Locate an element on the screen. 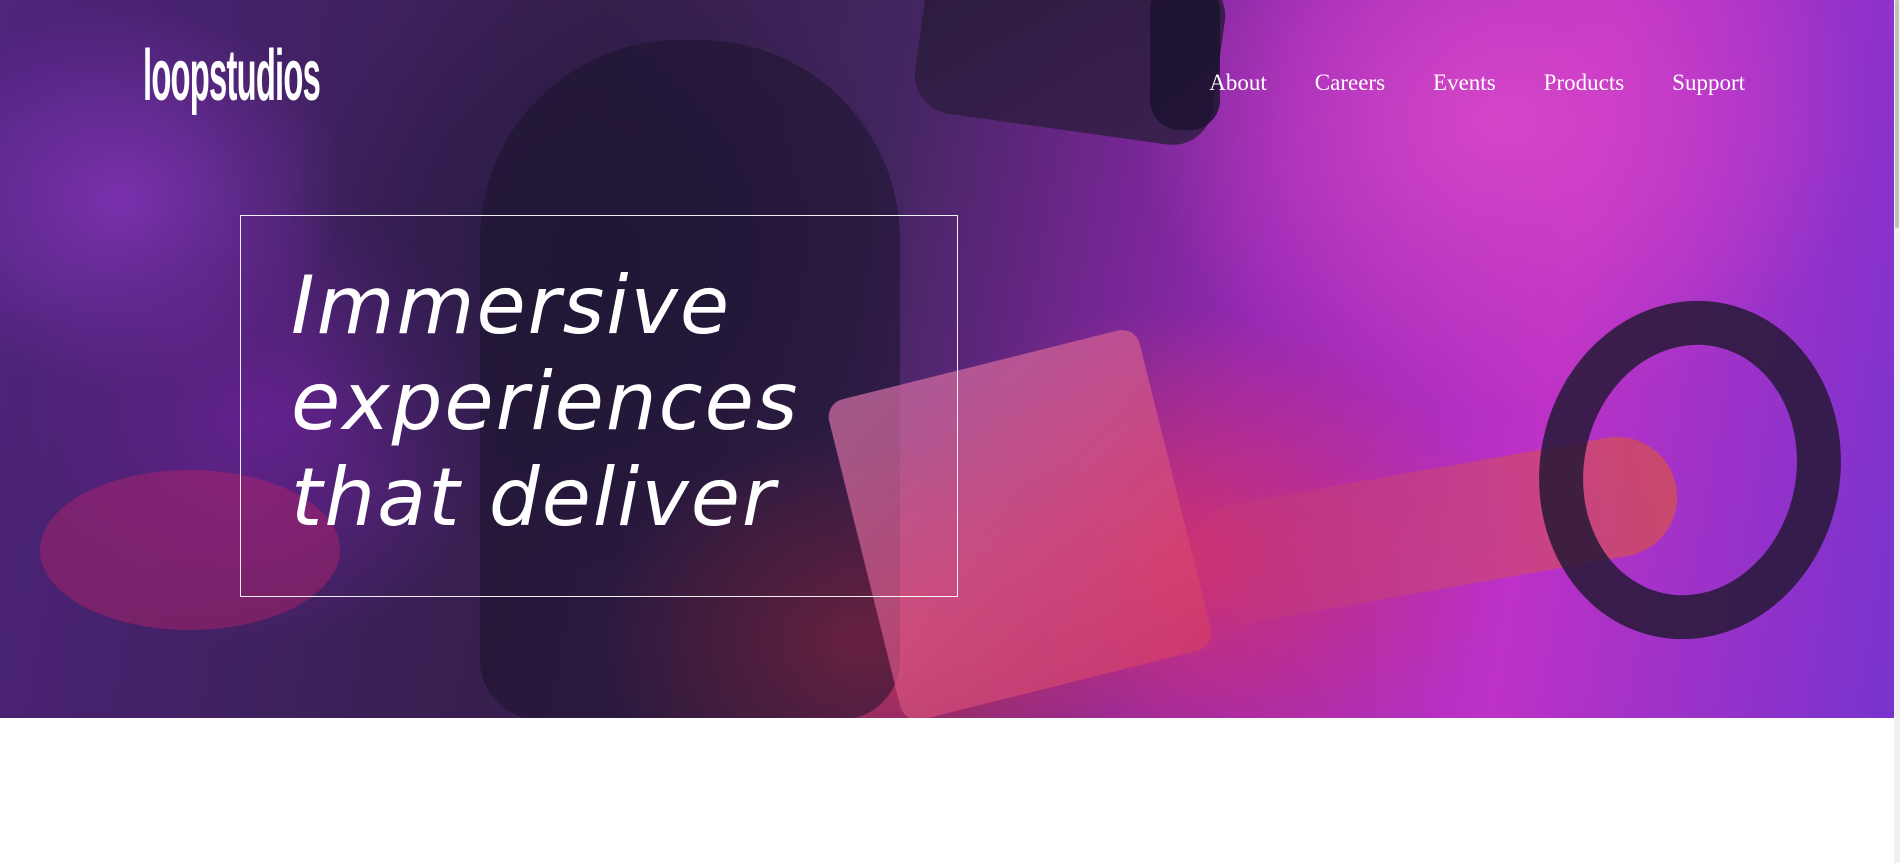 Image resolution: width=1900 pixels, height=863 pixels. logo: loopstudios is located at coordinates (232, 75).